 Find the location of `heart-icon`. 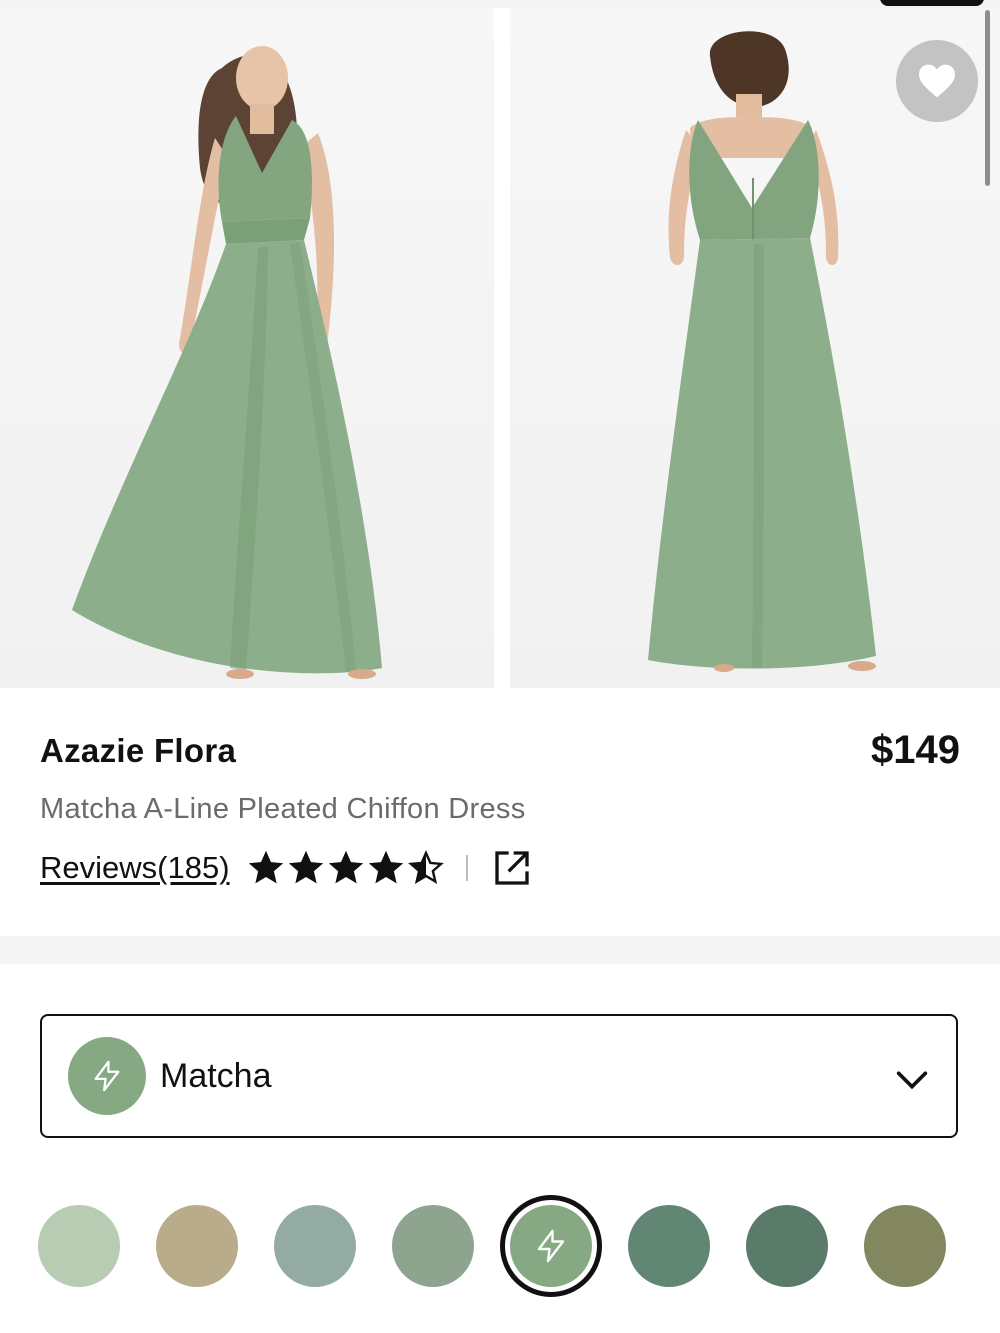

heart-icon is located at coordinates (937, 81).